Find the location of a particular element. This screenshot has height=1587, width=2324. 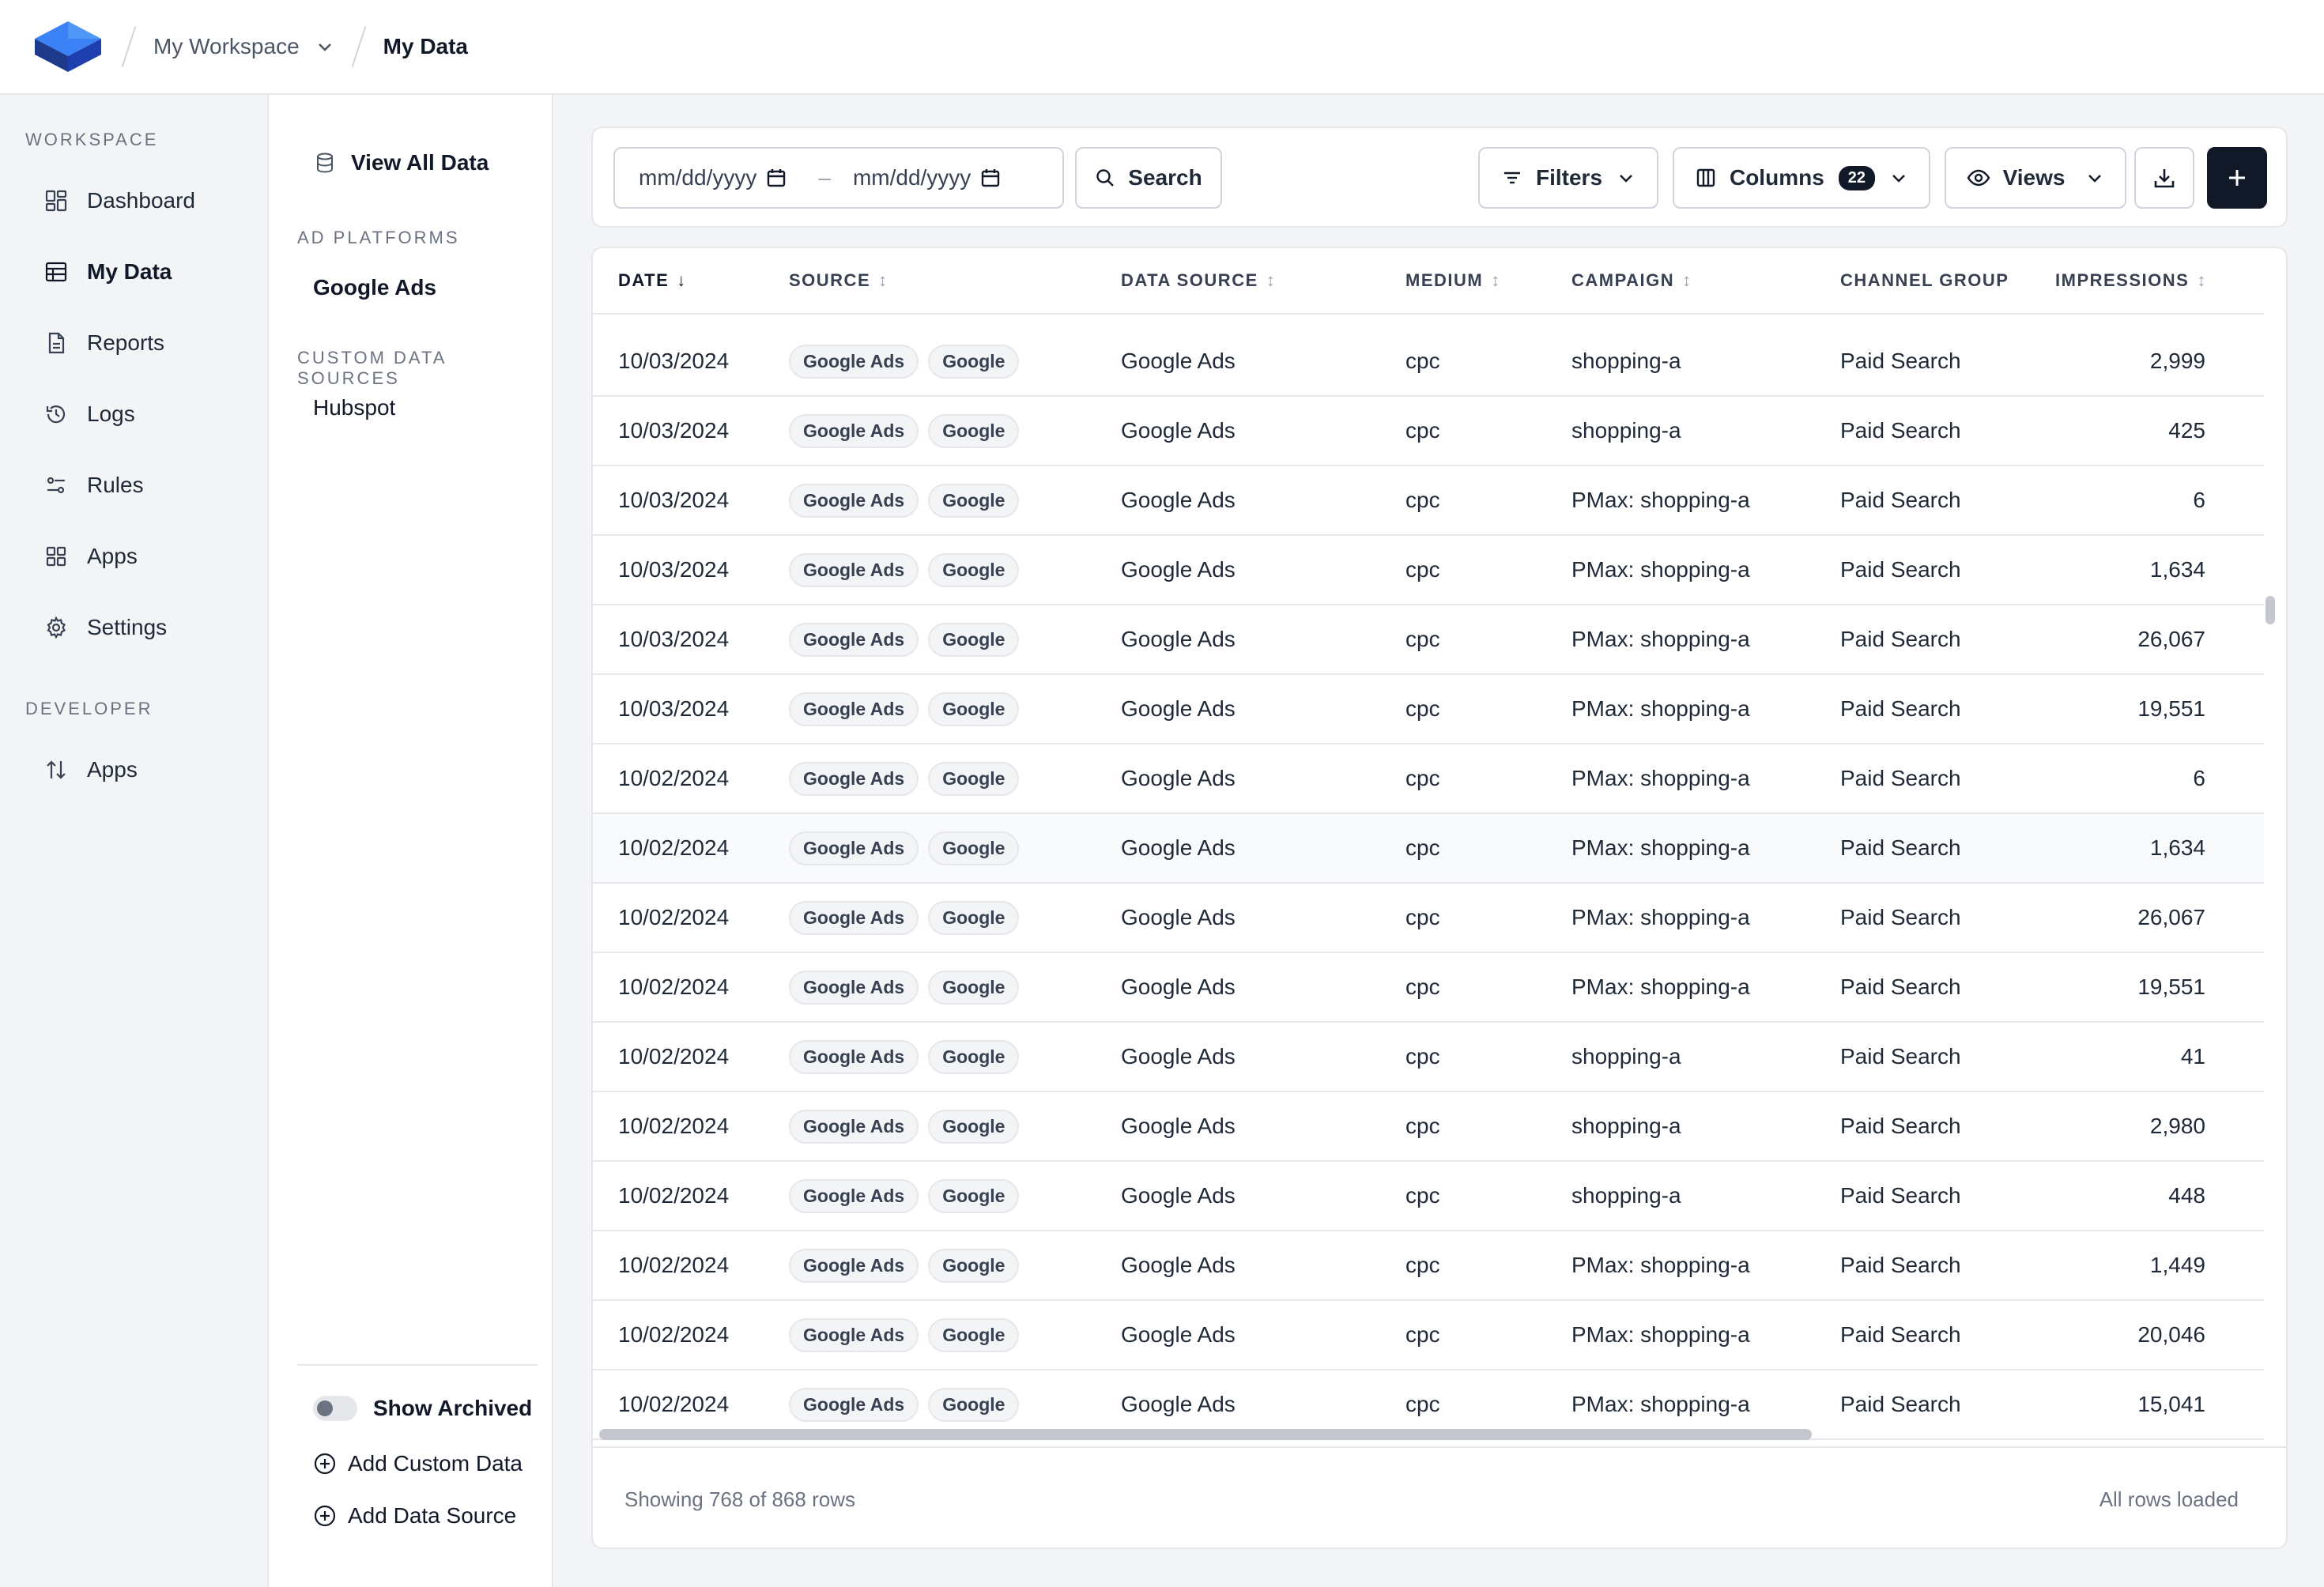

sidebar-item-reports: Reports is located at coordinates (151, 343).